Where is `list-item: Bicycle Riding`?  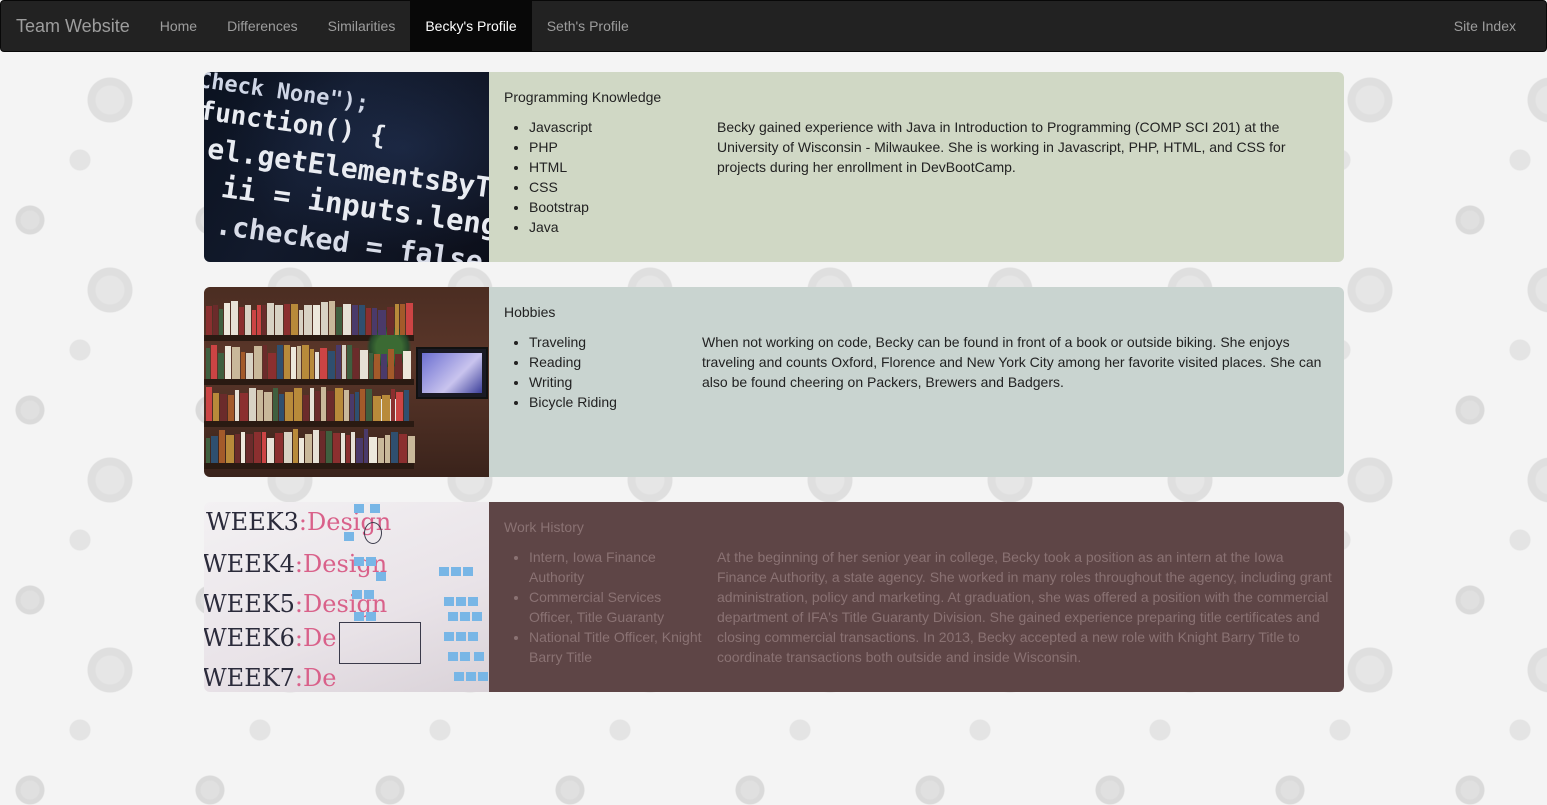
list-item: Bicycle Riding is located at coordinates (616, 402).